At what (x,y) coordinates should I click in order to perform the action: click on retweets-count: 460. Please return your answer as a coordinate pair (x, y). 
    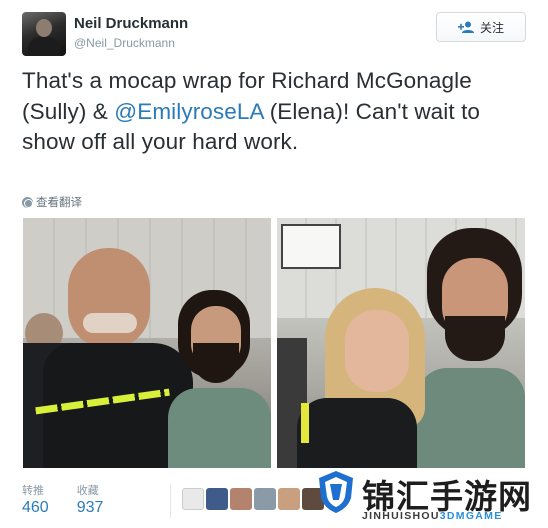
    Looking at the image, I should click on (35, 507).